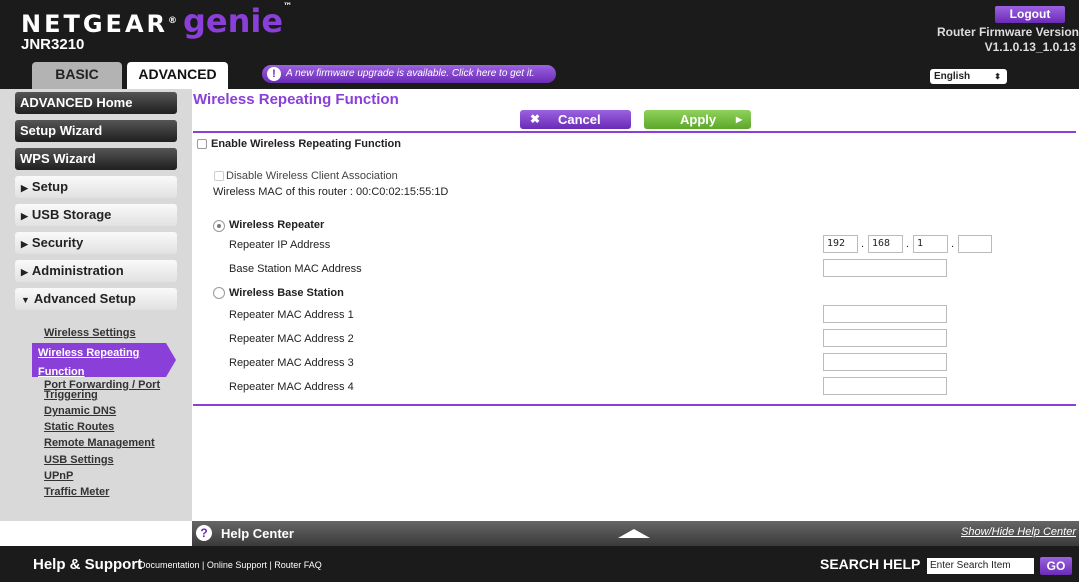  Describe the element at coordinates (233, 21) in the screenshot. I see `product-name: genie` at that location.